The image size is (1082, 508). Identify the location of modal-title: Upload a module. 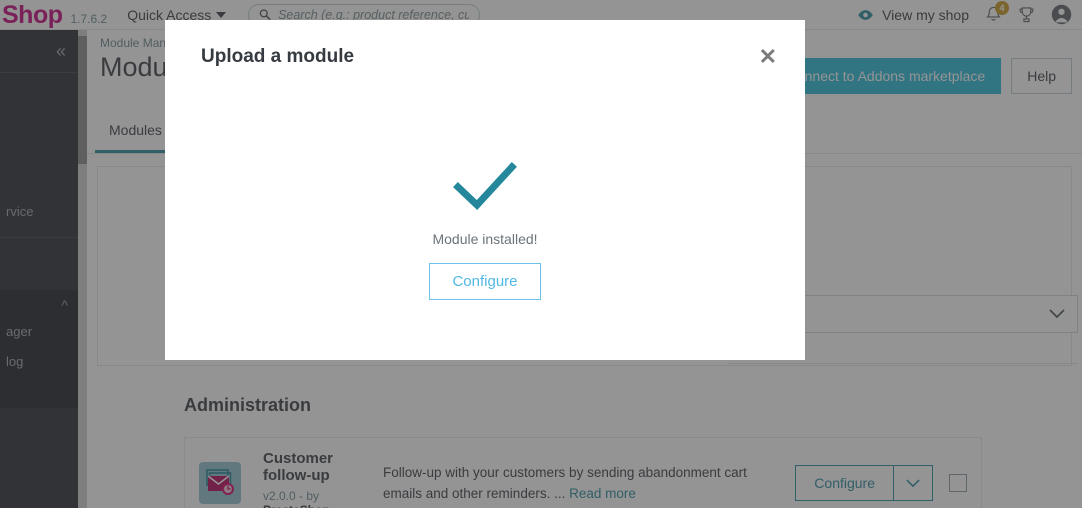
(278, 56).